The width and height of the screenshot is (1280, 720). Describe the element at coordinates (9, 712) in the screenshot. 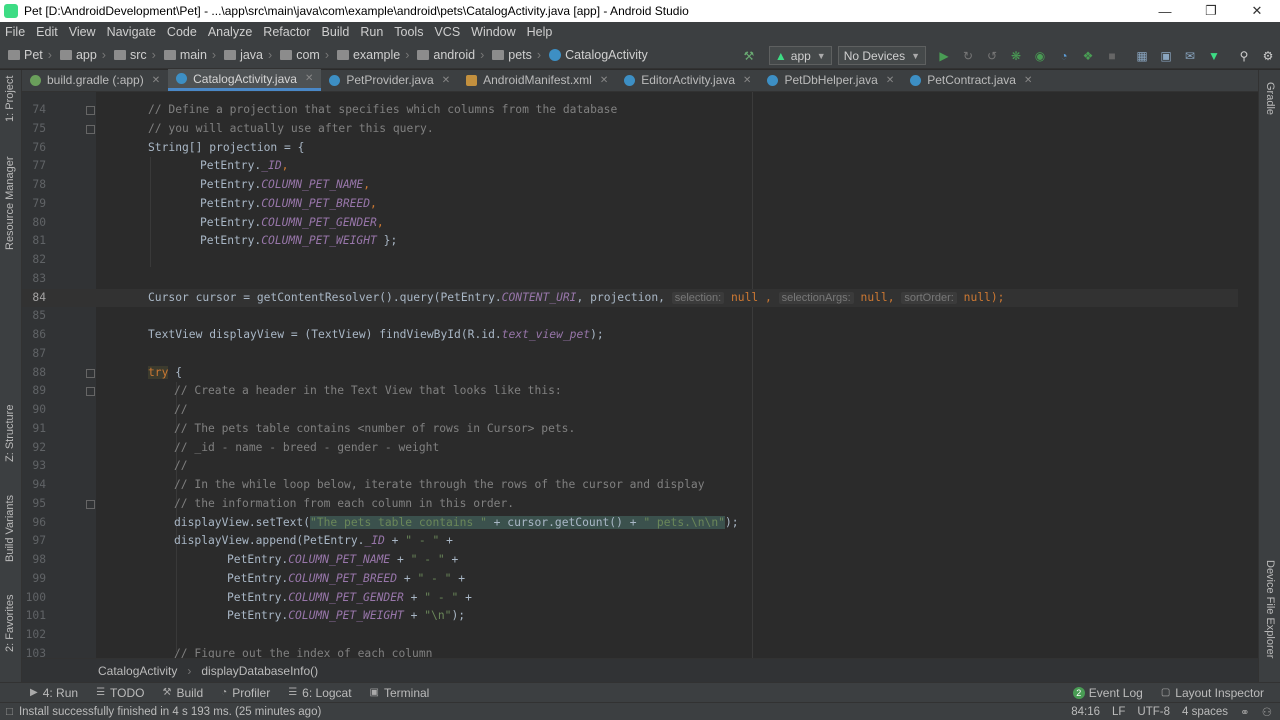

I see `status-toggle-icon: □` at that location.